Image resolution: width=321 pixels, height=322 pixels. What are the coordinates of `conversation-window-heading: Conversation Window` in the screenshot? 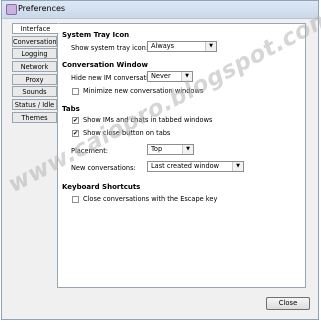 It's located at (105, 65).